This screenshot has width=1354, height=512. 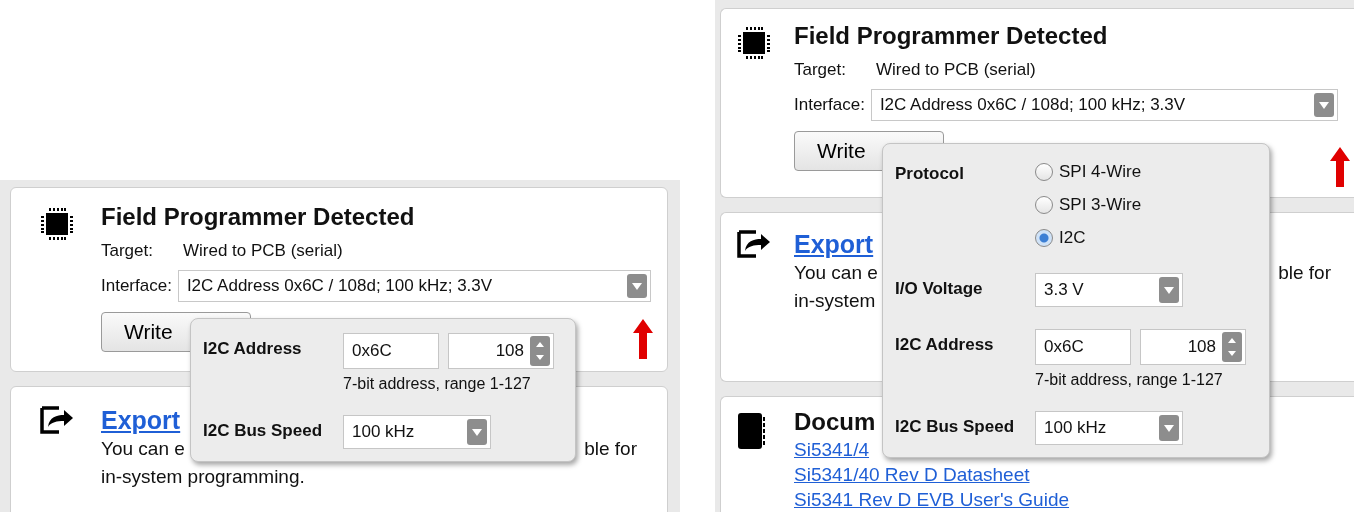 I want to click on field-label: I/O Voltage, so click(x=939, y=288).